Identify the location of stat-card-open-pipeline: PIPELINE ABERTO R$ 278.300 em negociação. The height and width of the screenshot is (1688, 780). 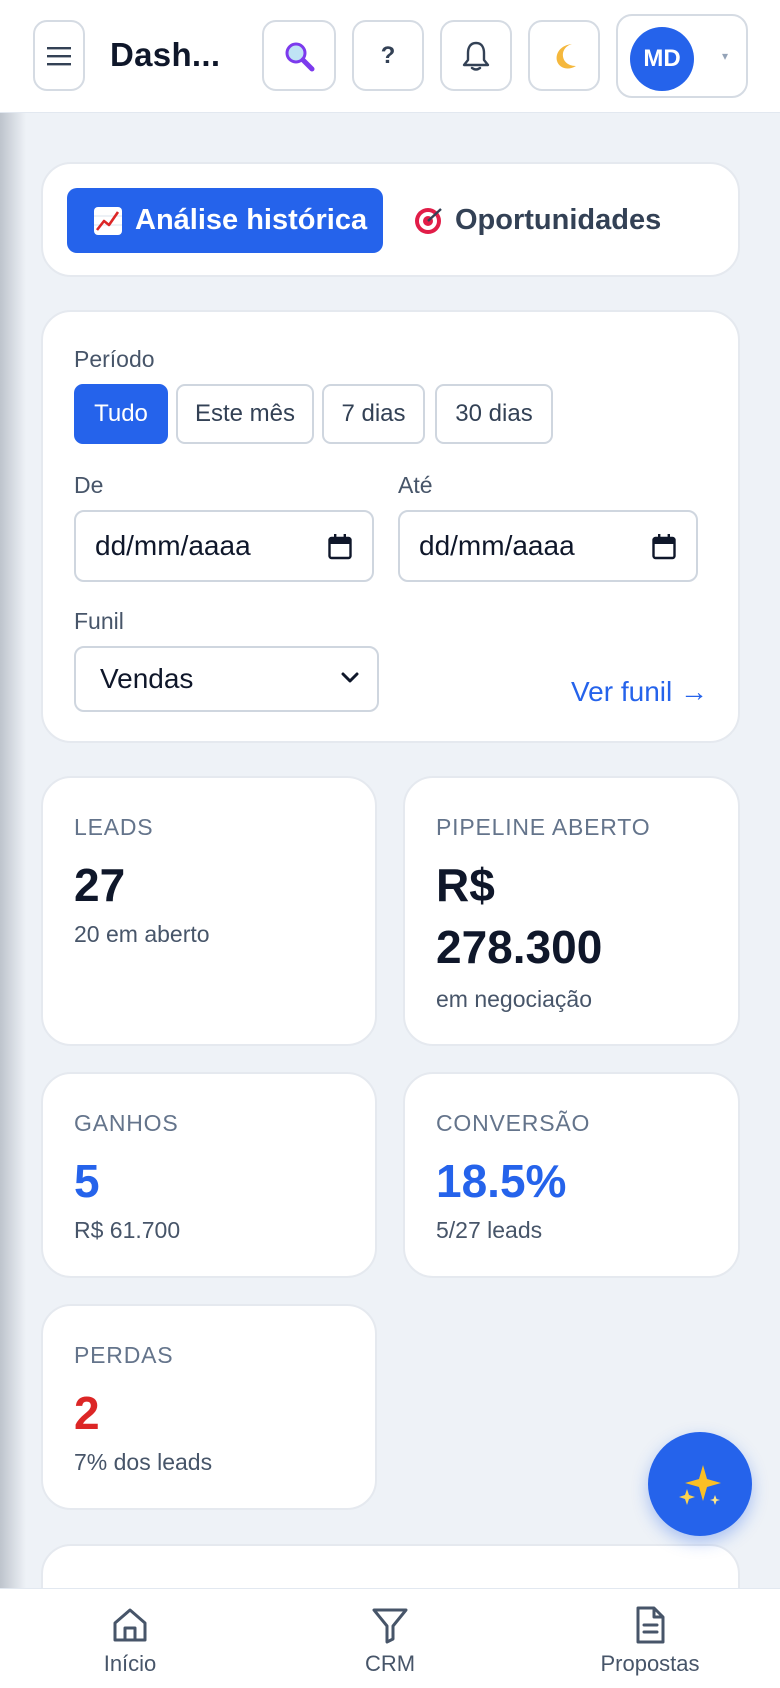
(571, 911).